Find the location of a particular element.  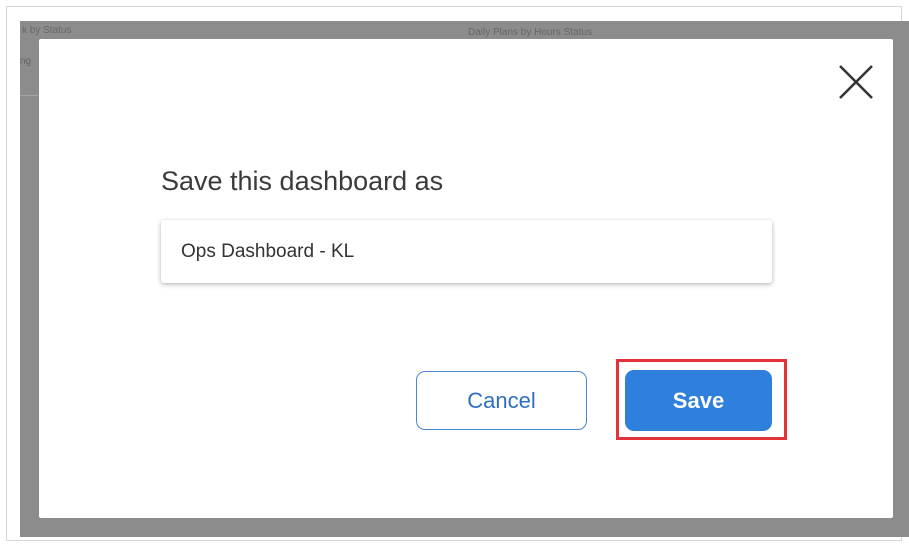

close-icon is located at coordinates (856, 82).